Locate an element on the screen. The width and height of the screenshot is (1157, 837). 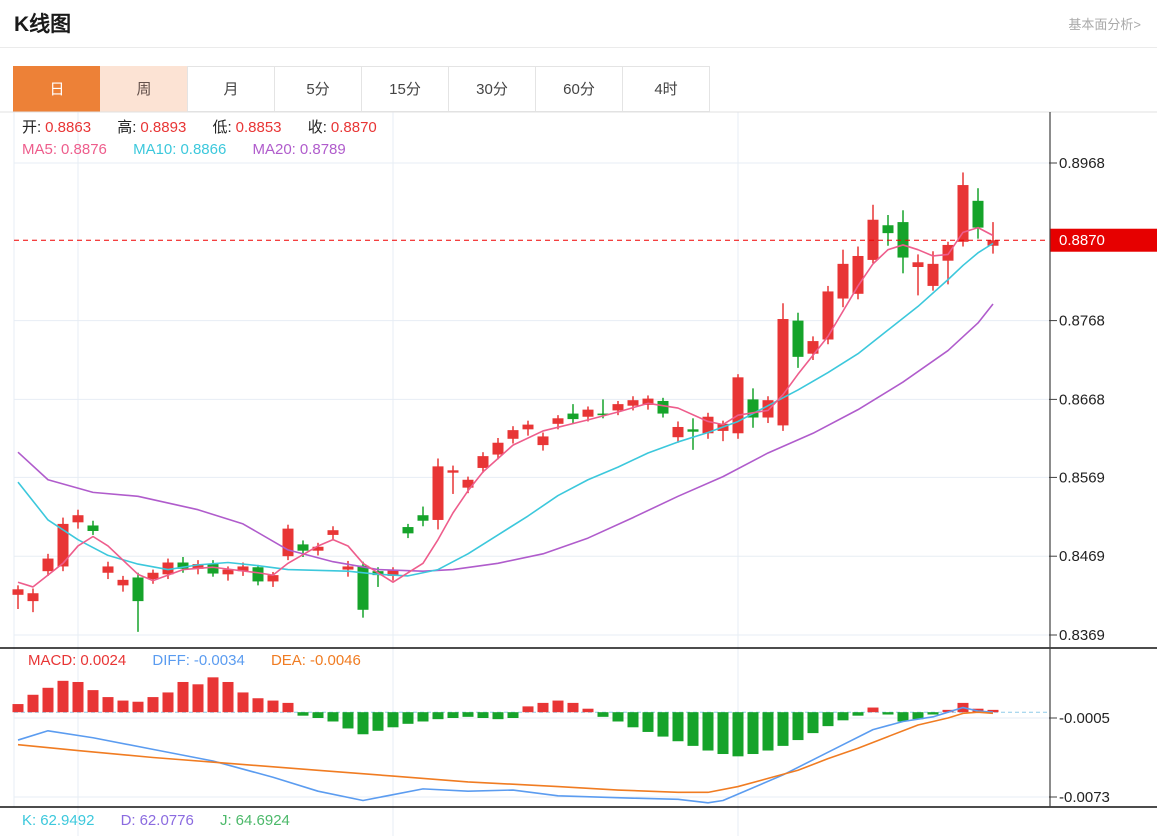
ohlc-legend: 开: 0.8863 高: 0.8893 低: 0.8853 收: 0.8870 is located at coordinates (201, 126).